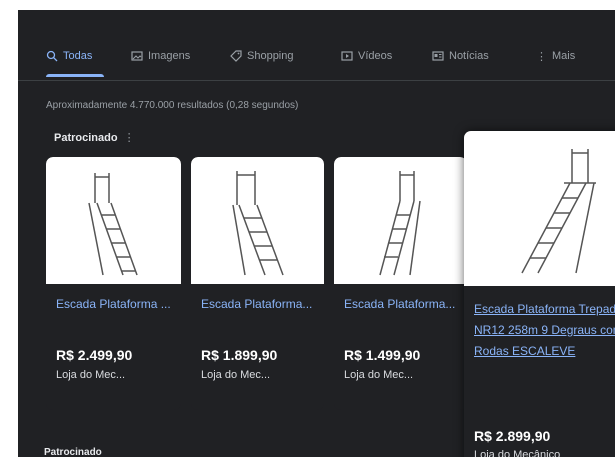 Image resolution: width=615 pixels, height=457 pixels. What do you see at coordinates (239, 355) in the screenshot?
I see `product-price: R$ 1.899,90` at bounding box center [239, 355].